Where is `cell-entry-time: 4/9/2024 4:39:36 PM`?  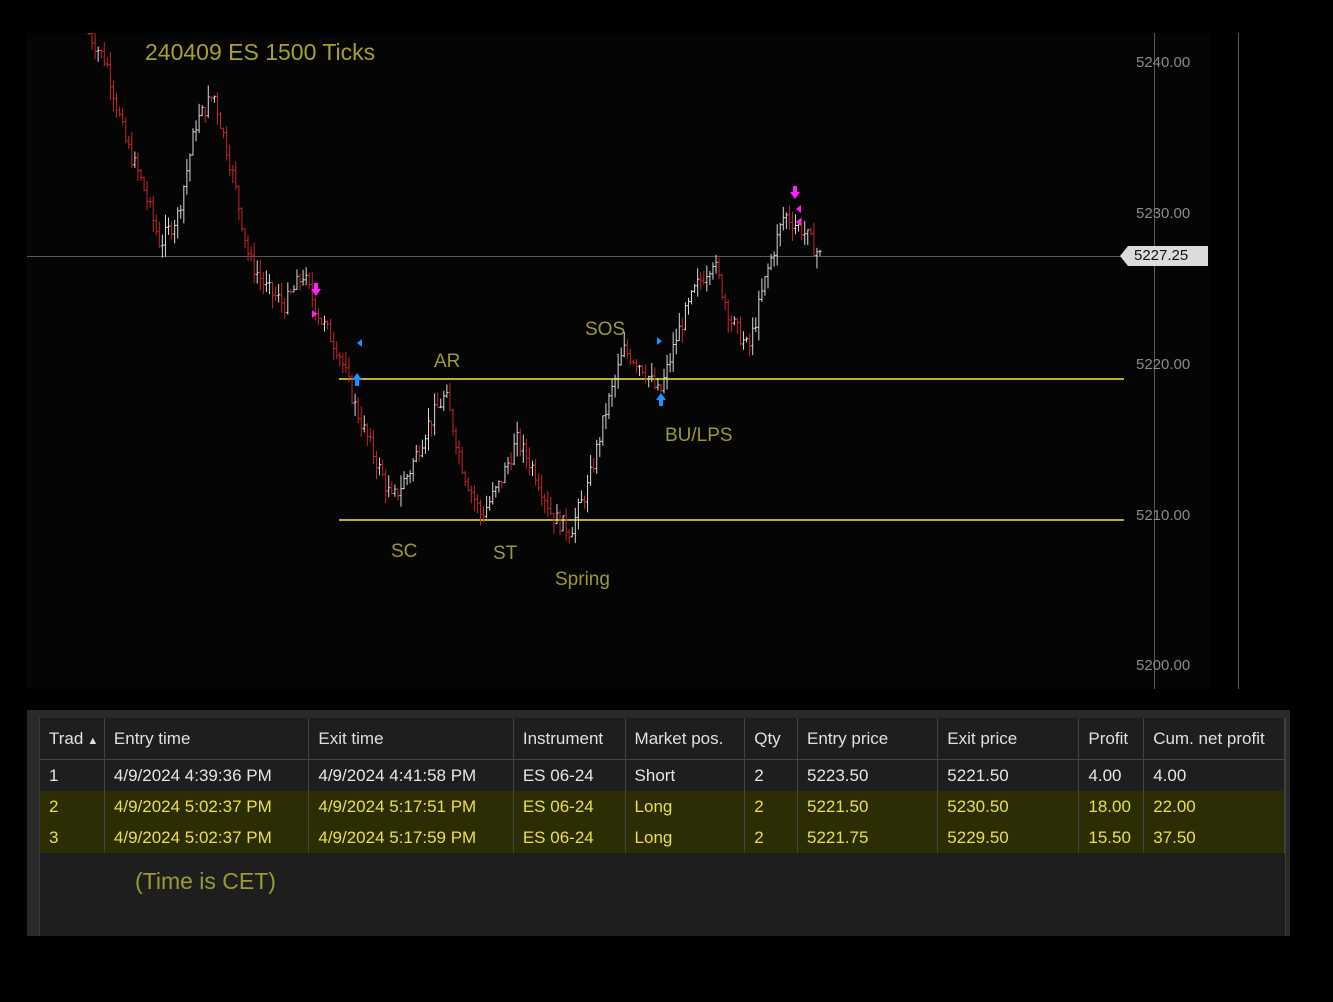
cell-entry-time: 4/9/2024 4:39:36 PM is located at coordinates (207, 775).